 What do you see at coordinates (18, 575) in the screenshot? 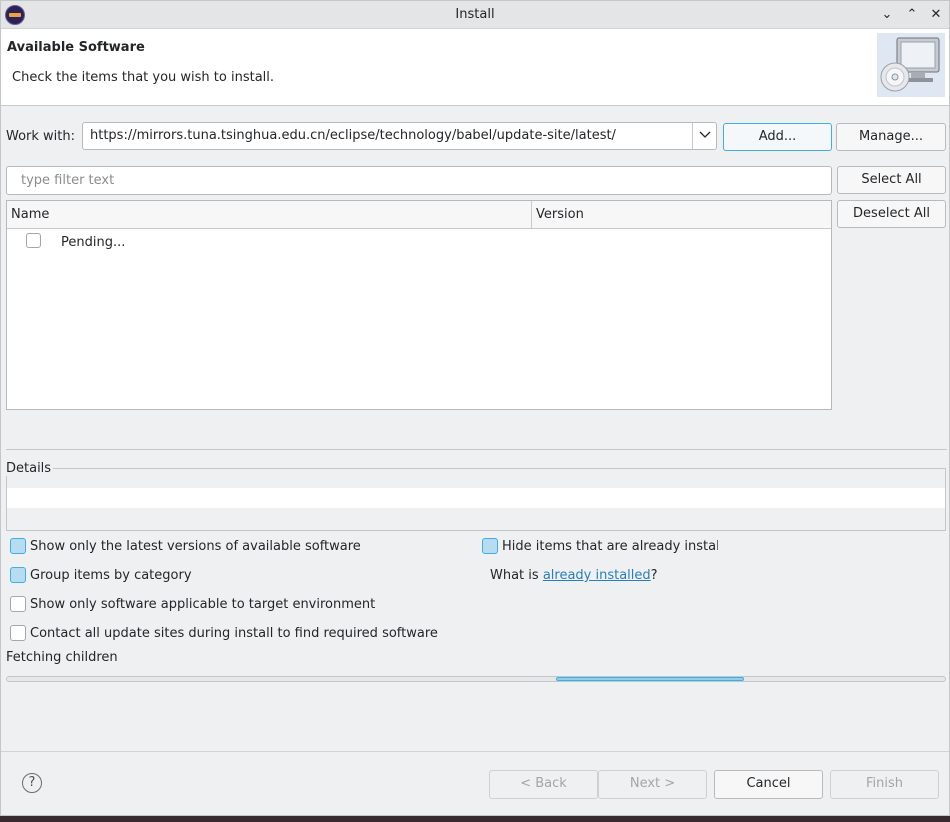
I see `group-by-category-checkbox` at bounding box center [18, 575].